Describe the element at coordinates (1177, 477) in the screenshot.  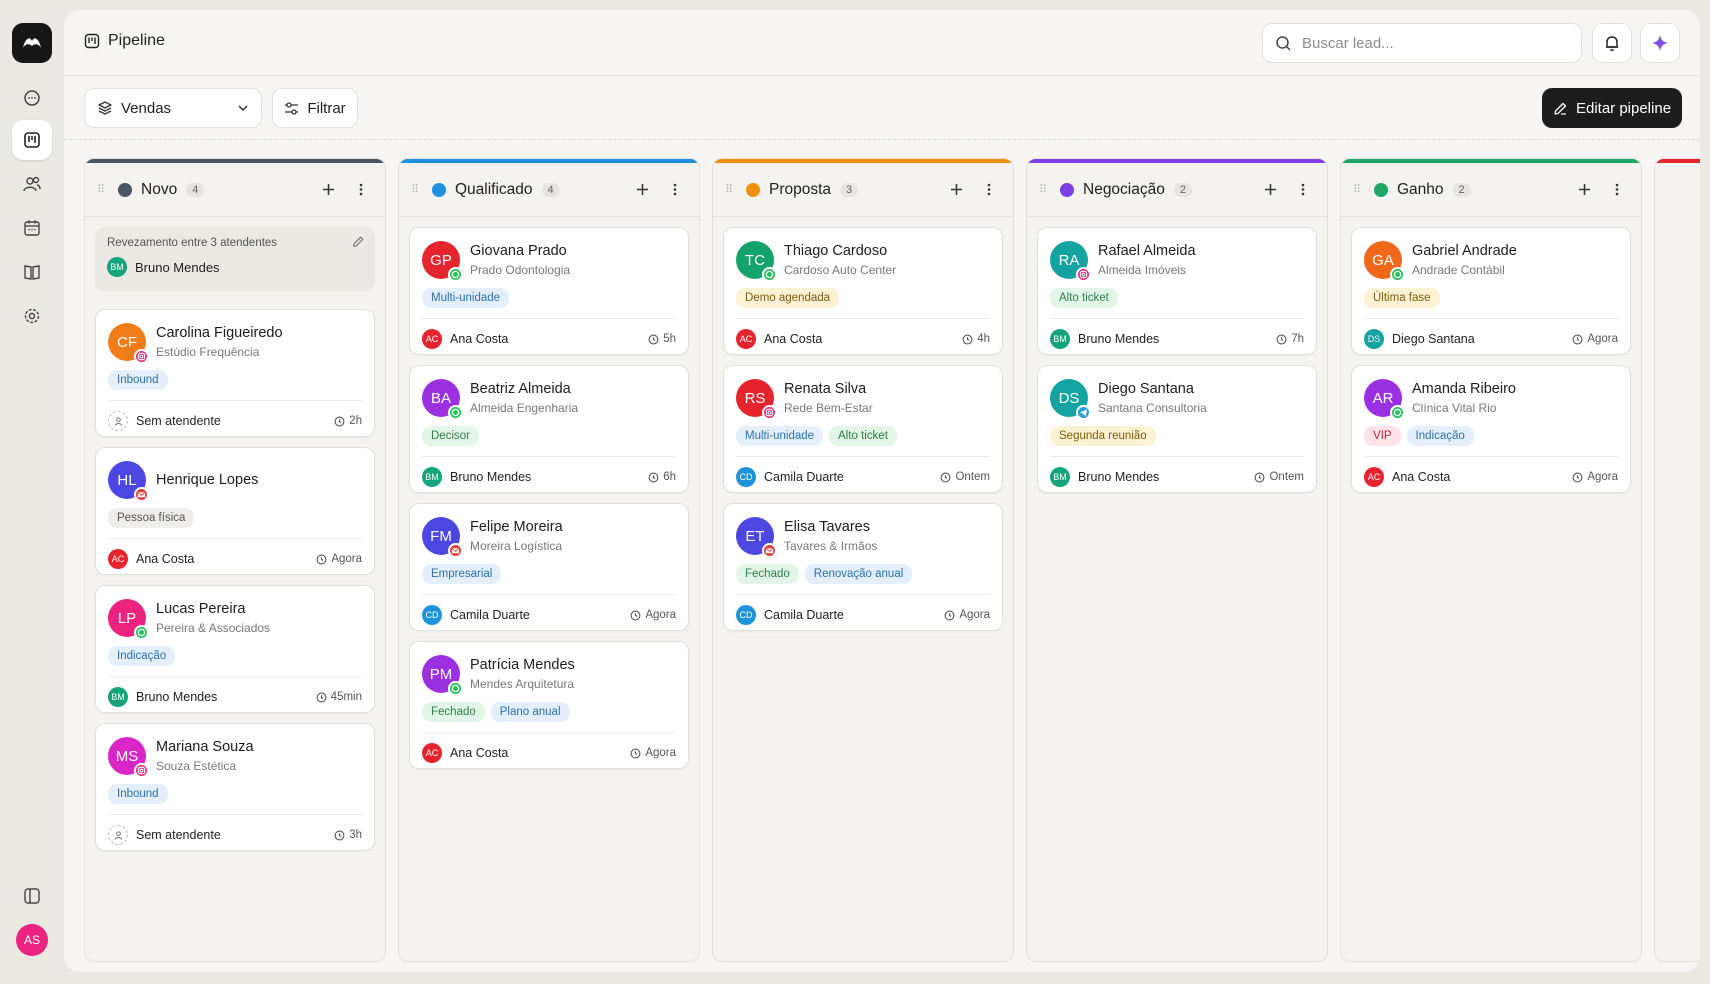
I see `lead-card-footer: BM Bruno Mendes Ontem` at that location.